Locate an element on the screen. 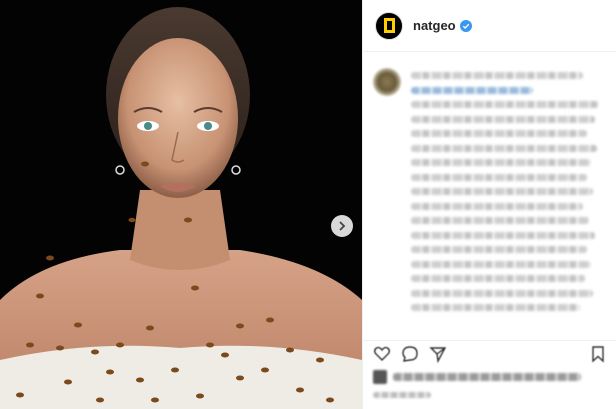 This screenshot has width=616, height=409. natgeo-logo-icon is located at coordinates (389, 25).